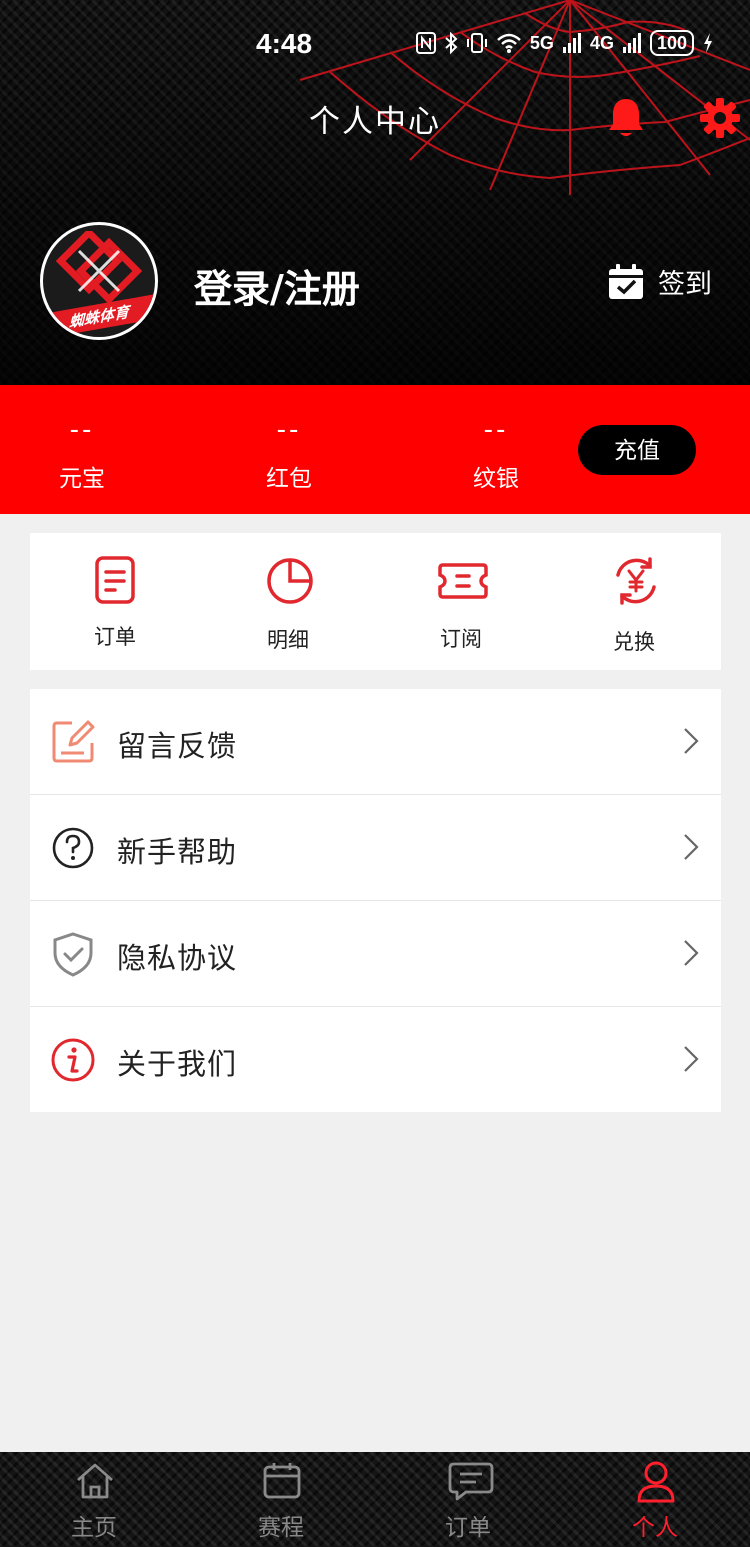 The image size is (750, 1547). I want to click on nav-item-label: 主页, so click(94, 1528).